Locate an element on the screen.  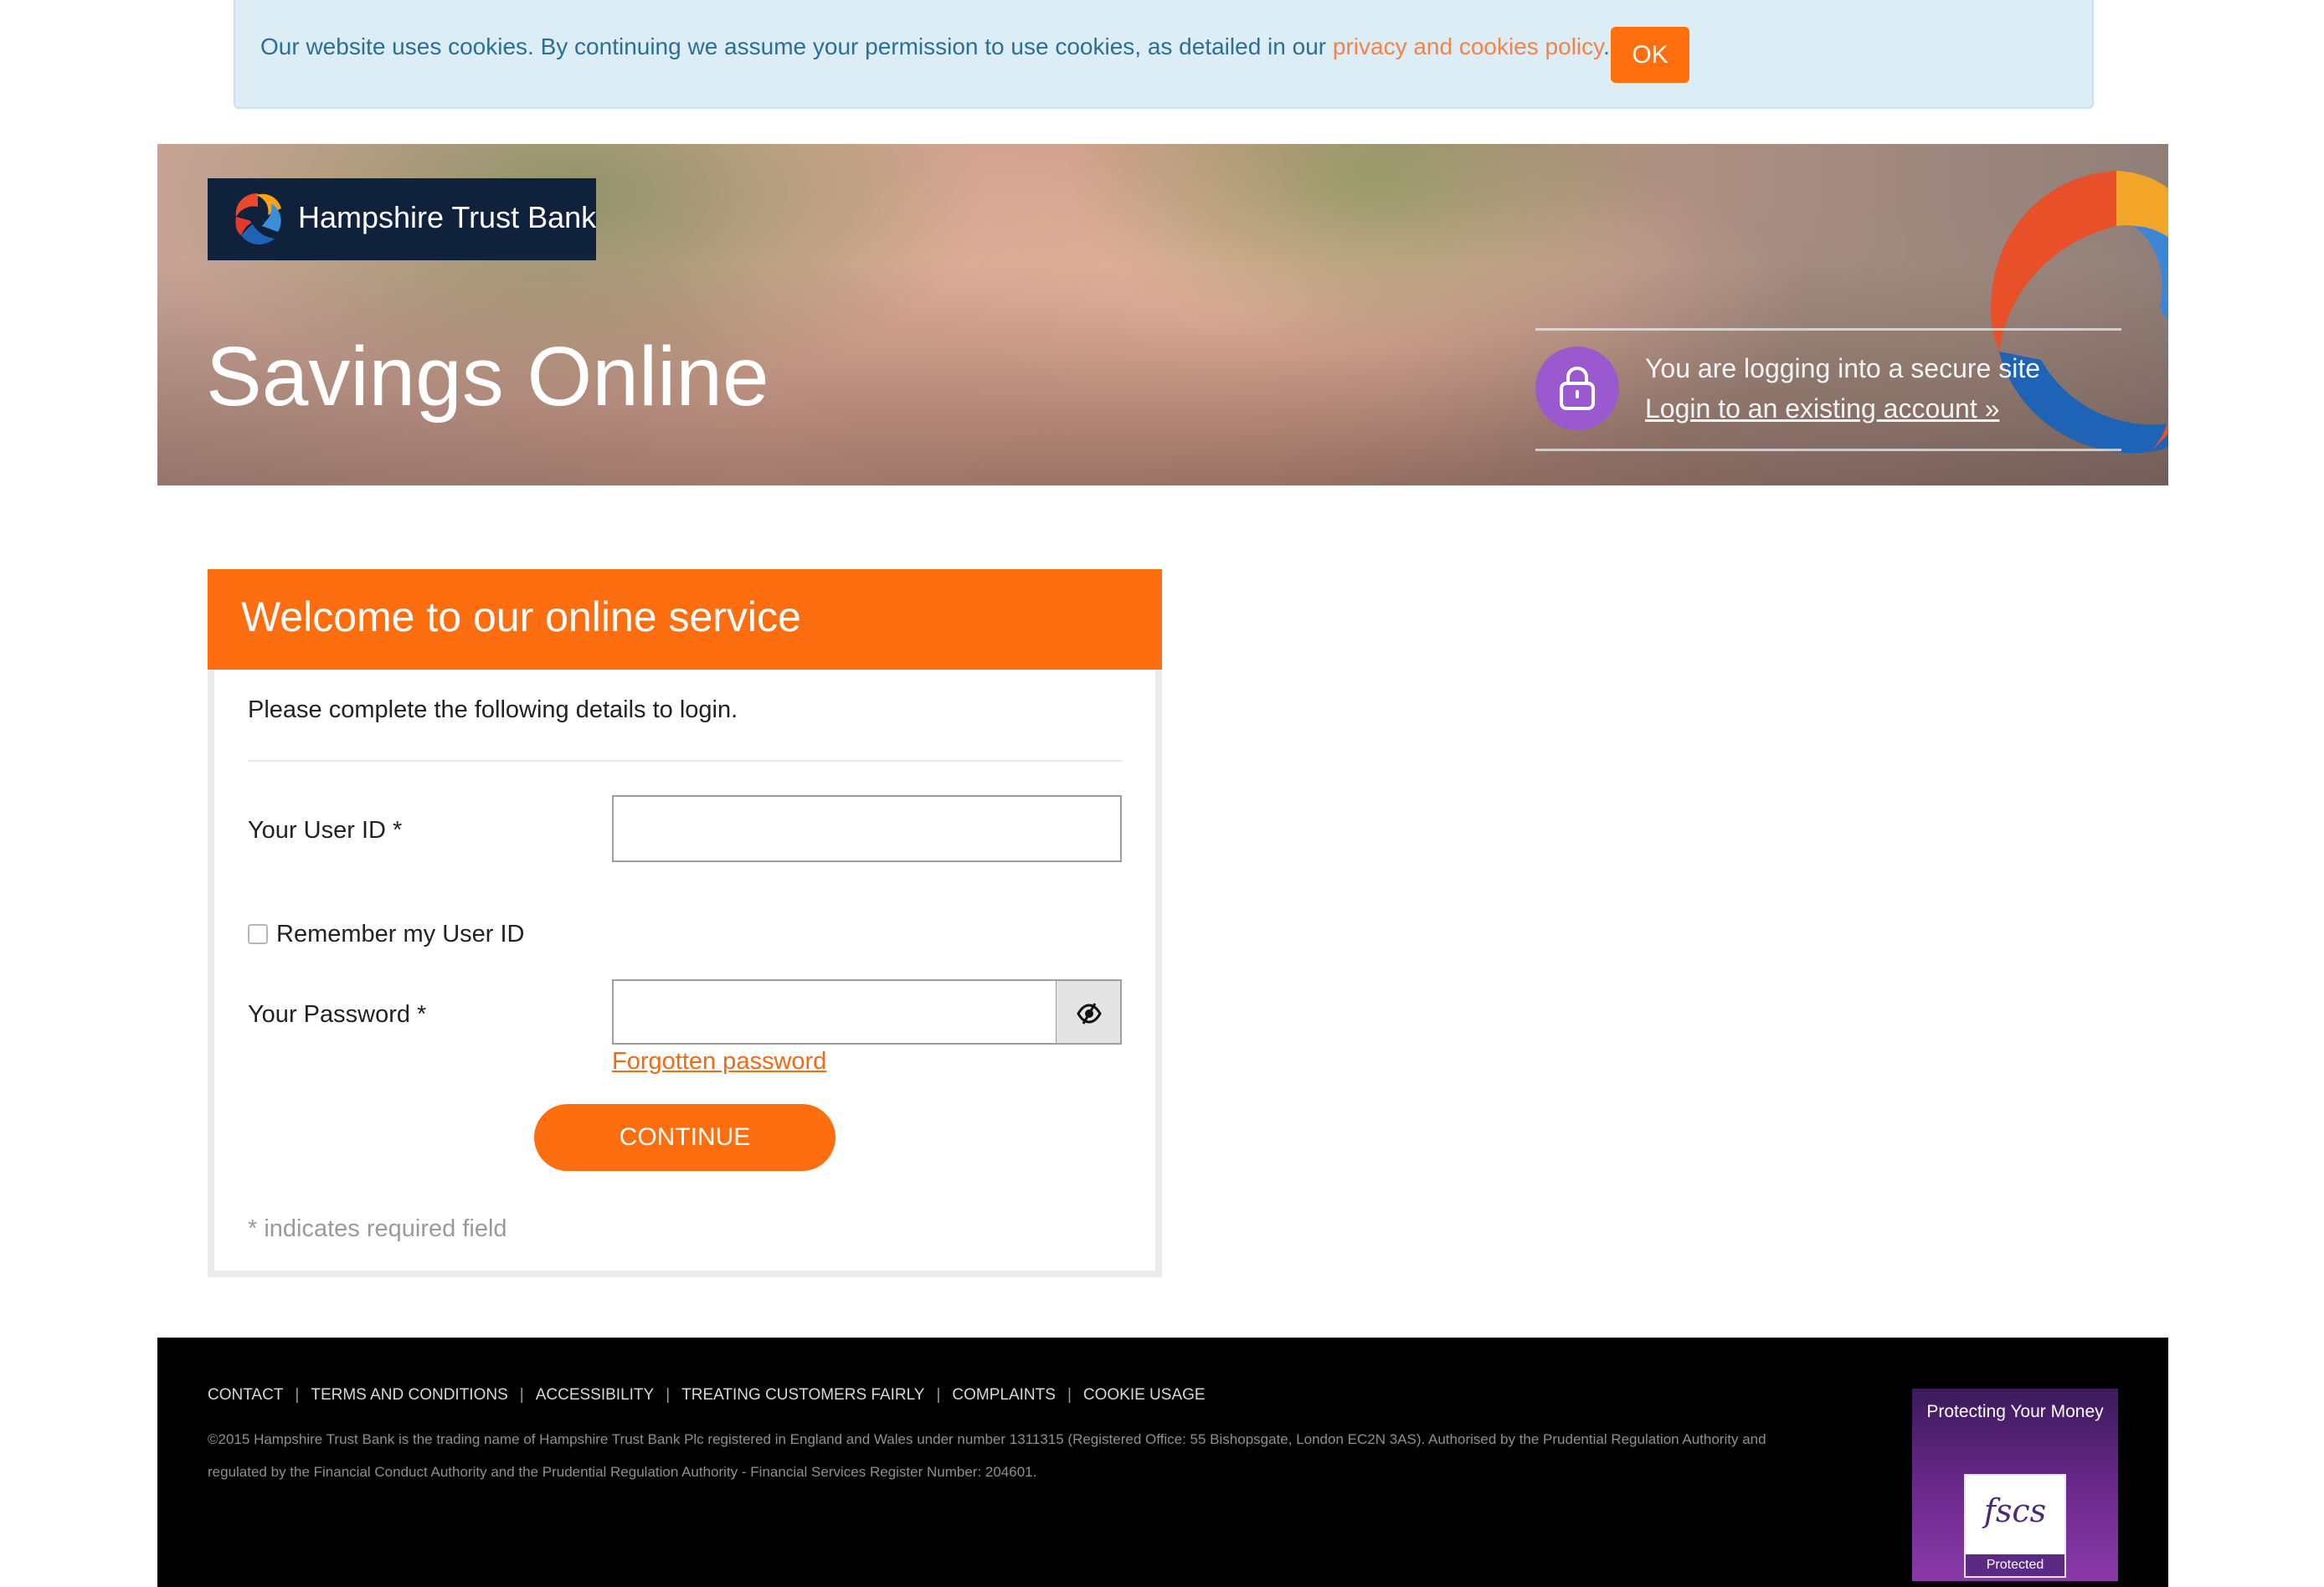
secure-divider-bottom is located at coordinates (1828, 450).